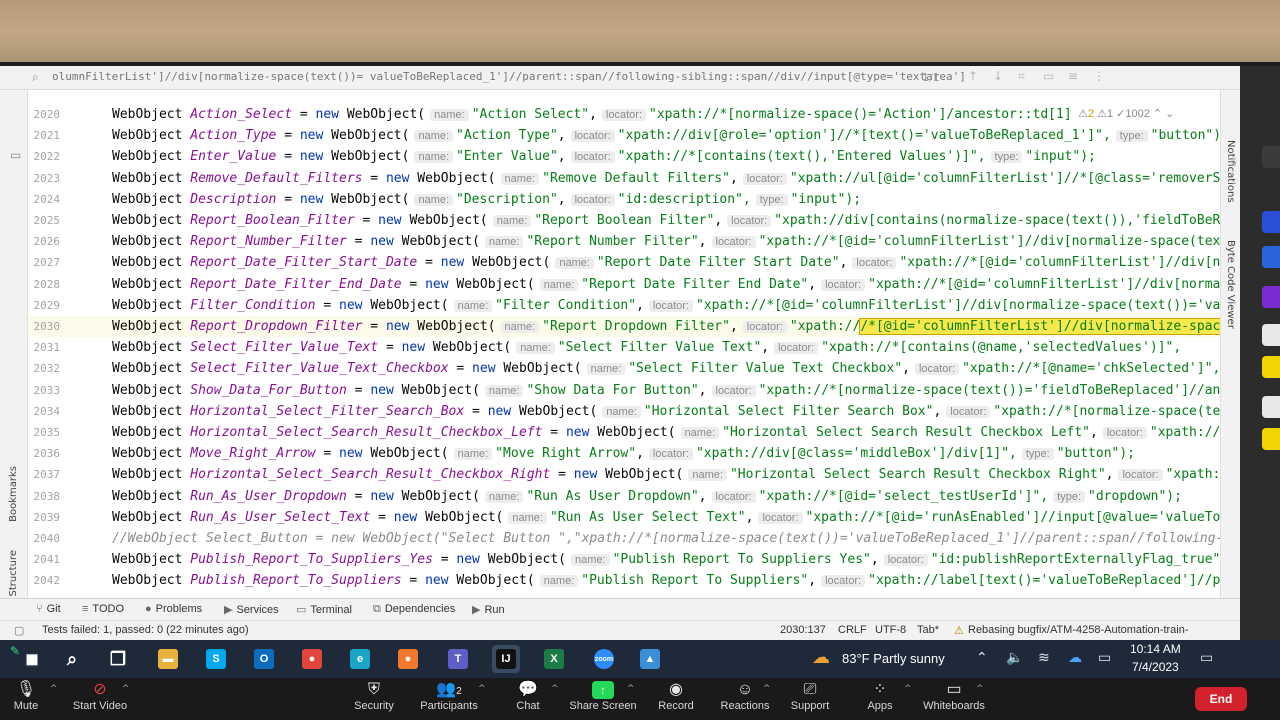 The height and width of the screenshot is (720, 1280). What do you see at coordinates (767, 689) in the screenshot?
I see `reactions-options-caret: ^` at bounding box center [767, 689].